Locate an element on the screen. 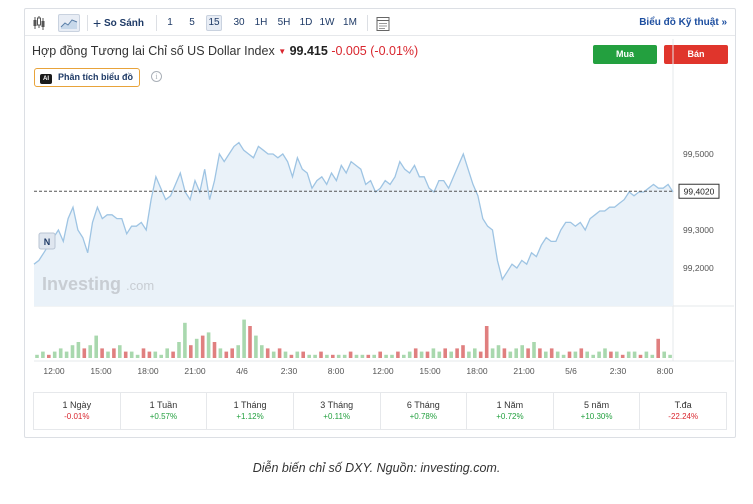 Image resolution: width=753 pixels, height=504 pixels. period-change: +0.11% is located at coordinates (337, 416).